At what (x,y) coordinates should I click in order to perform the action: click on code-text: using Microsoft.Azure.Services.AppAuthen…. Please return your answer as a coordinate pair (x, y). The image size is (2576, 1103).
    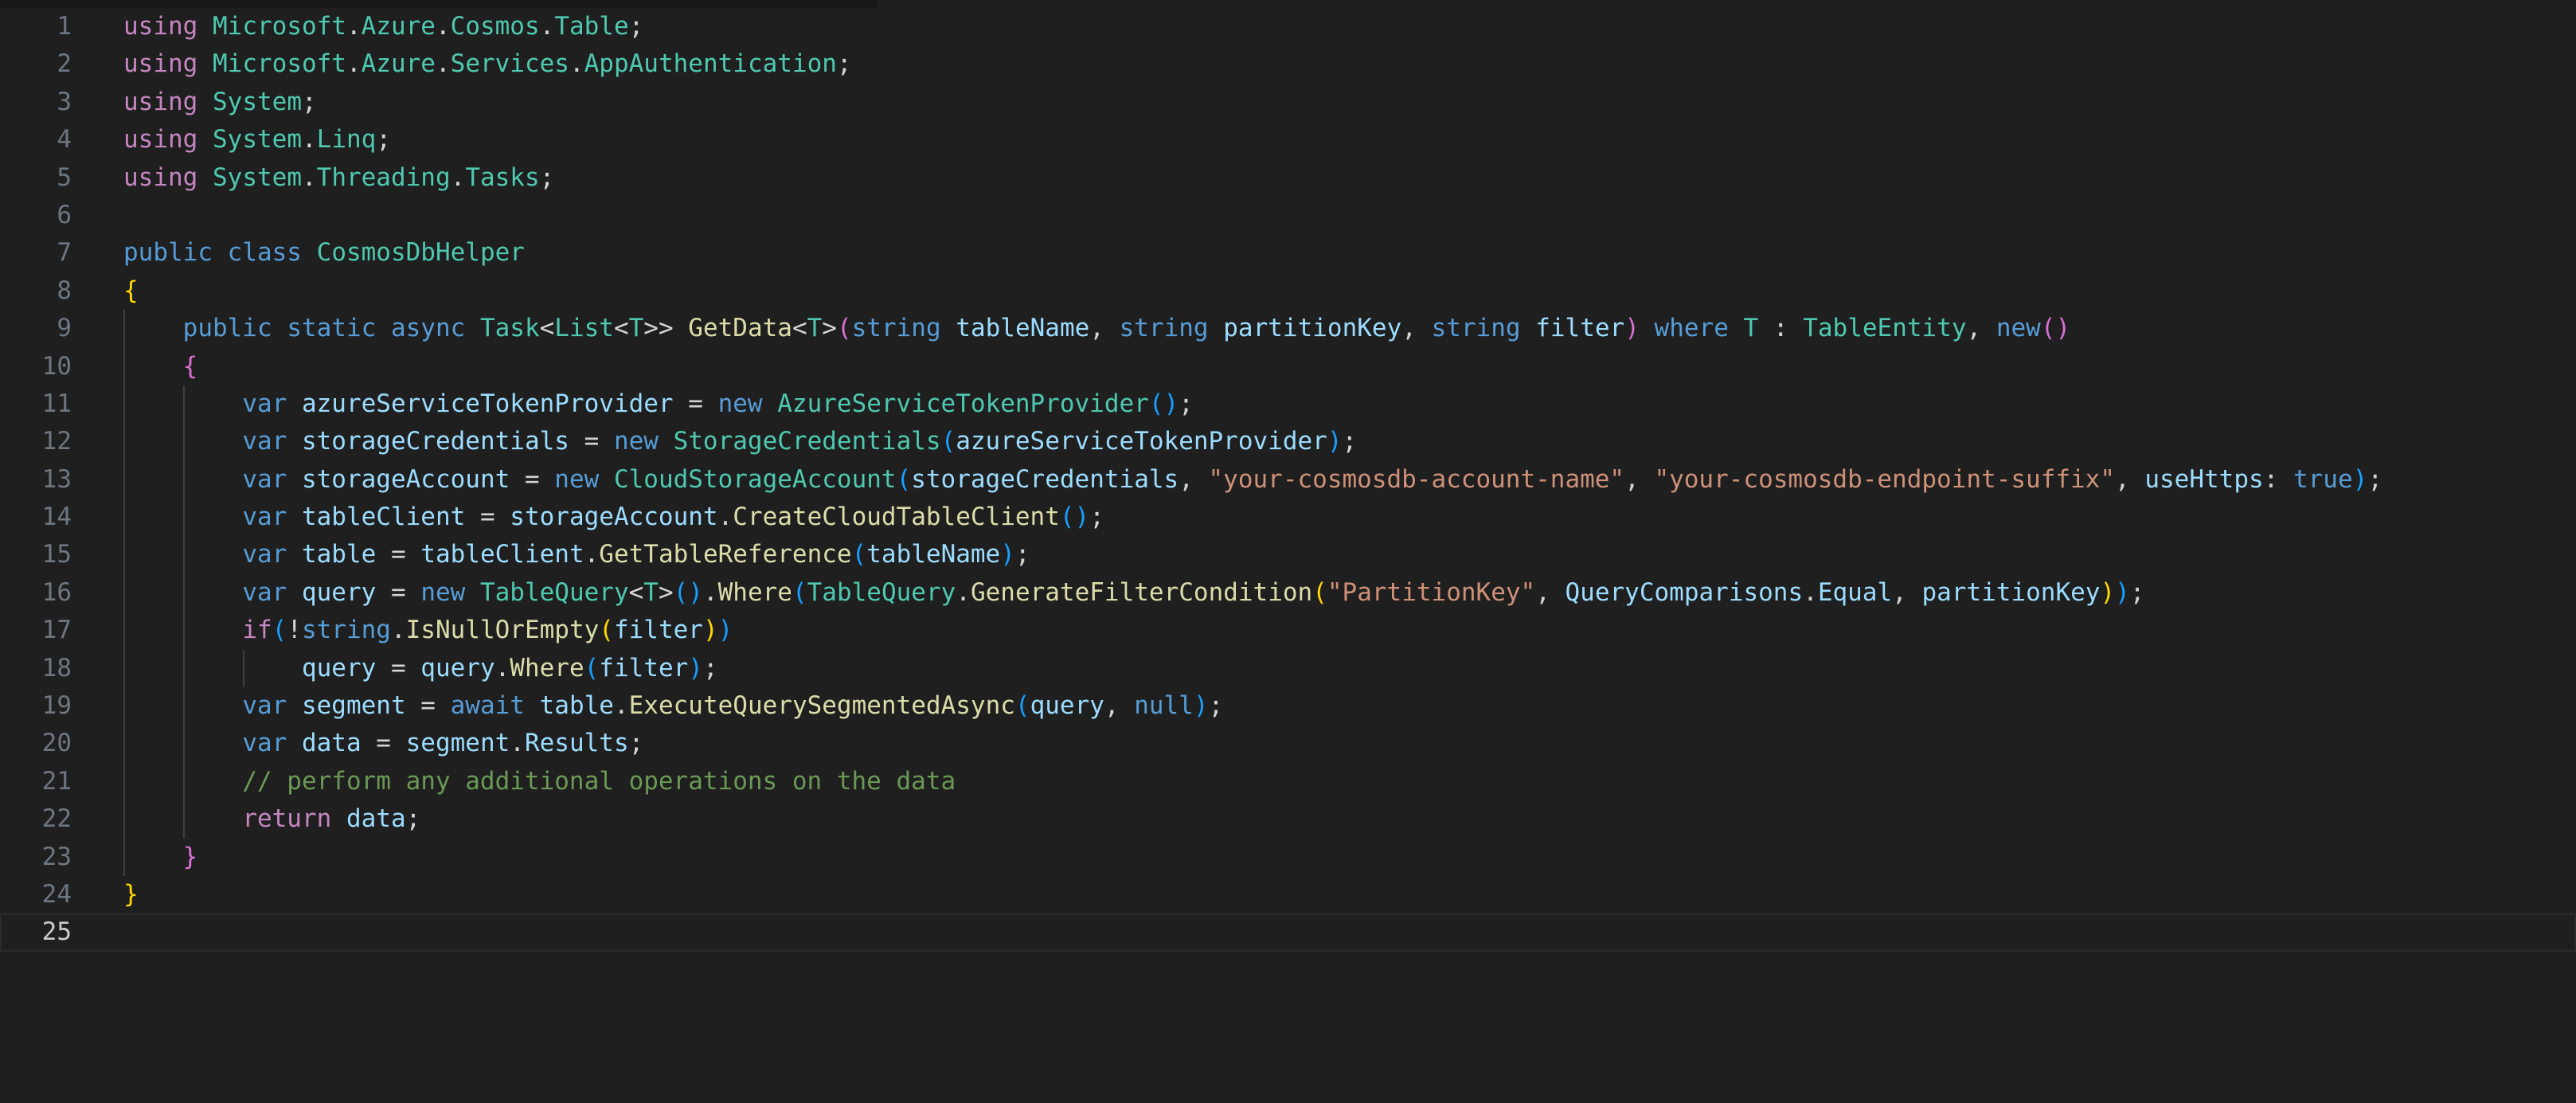
    Looking at the image, I should click on (488, 64).